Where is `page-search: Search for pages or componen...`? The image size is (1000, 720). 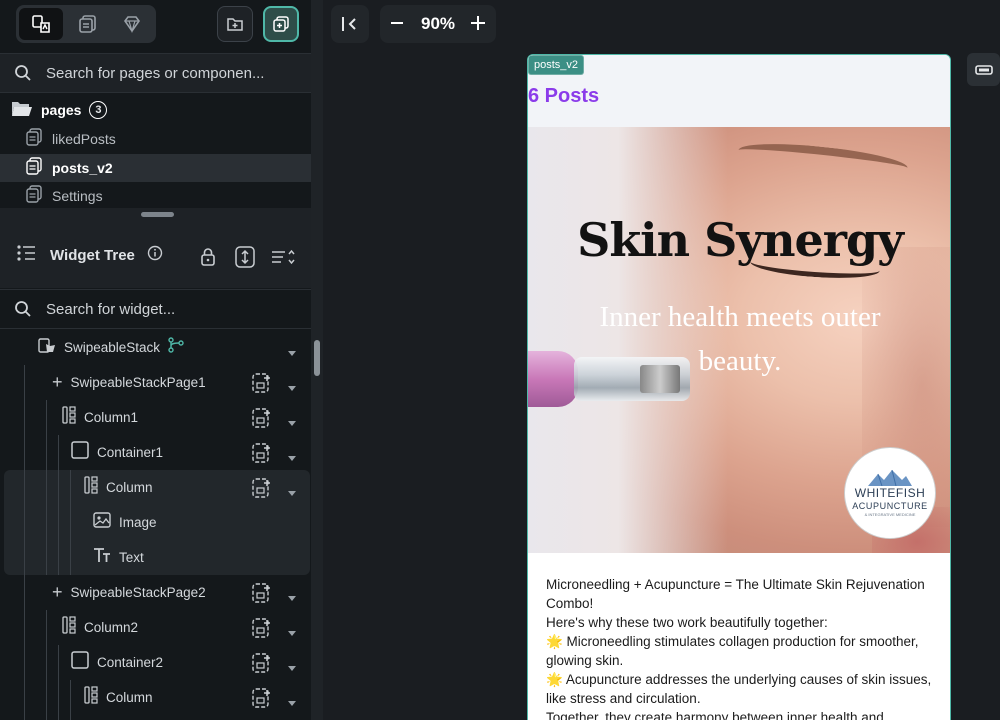 page-search: Search for pages or componen... is located at coordinates (155, 73).